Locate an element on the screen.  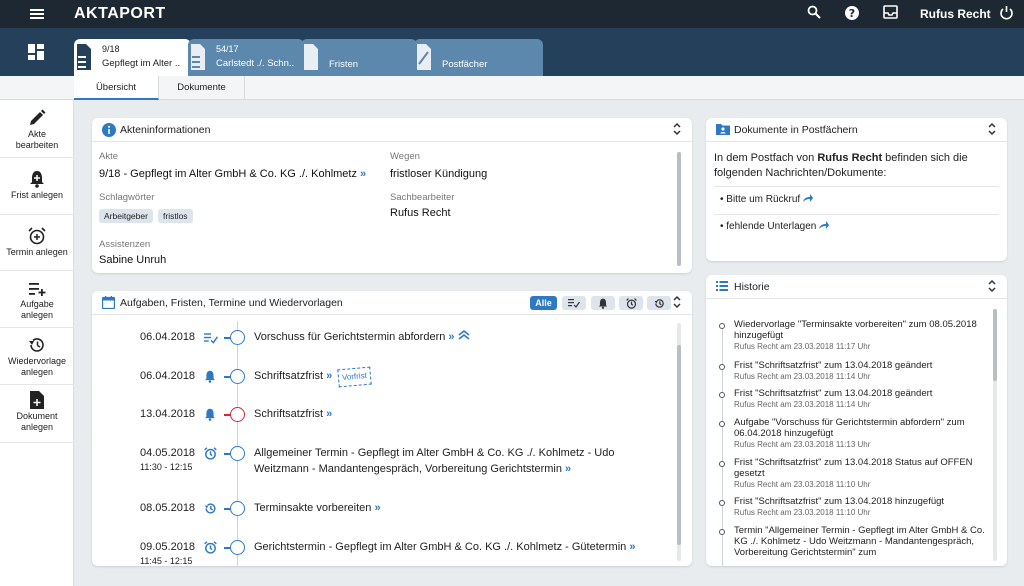
postfach-item: • fehlende Unterlagen is located at coordinates (775, 226).